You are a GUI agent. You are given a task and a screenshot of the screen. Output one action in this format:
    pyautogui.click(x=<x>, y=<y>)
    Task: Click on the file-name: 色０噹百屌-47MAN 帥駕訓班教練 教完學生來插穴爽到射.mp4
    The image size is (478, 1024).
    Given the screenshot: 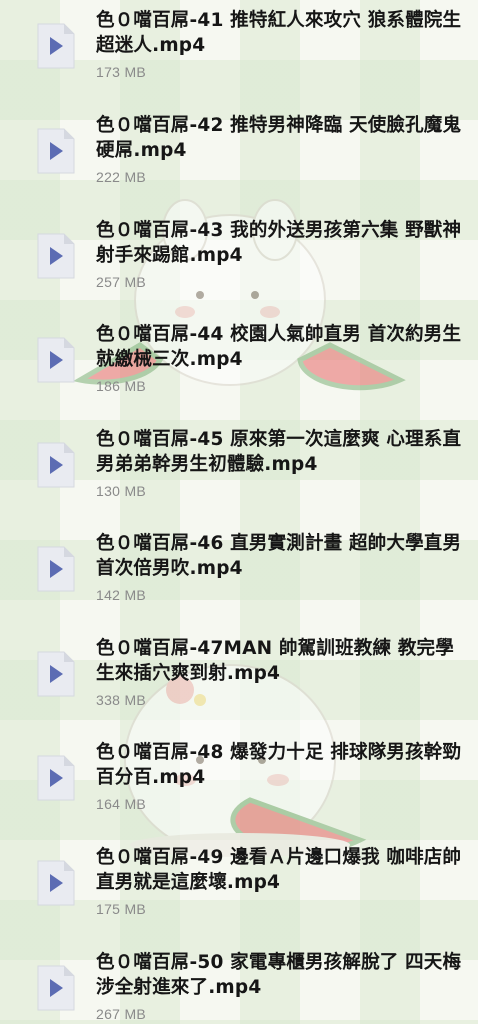 What is the action you would take?
    pyautogui.click(x=275, y=661)
    